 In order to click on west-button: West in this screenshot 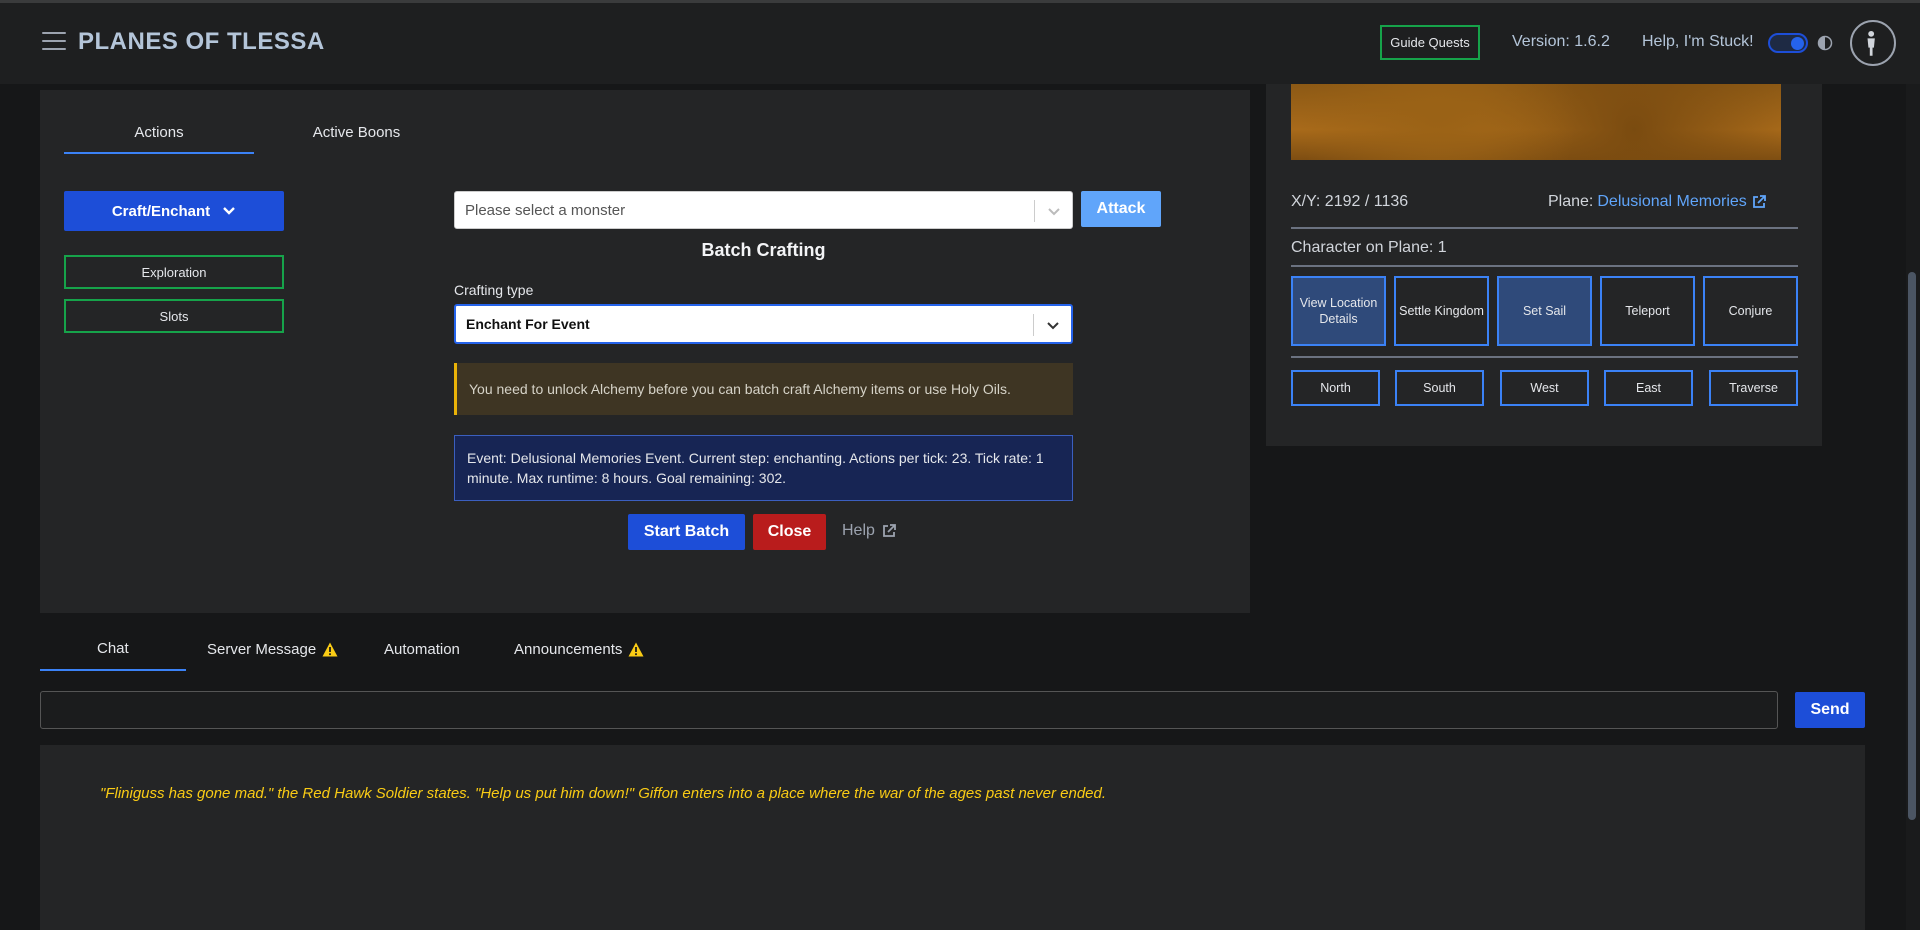, I will do `click(1544, 388)`.